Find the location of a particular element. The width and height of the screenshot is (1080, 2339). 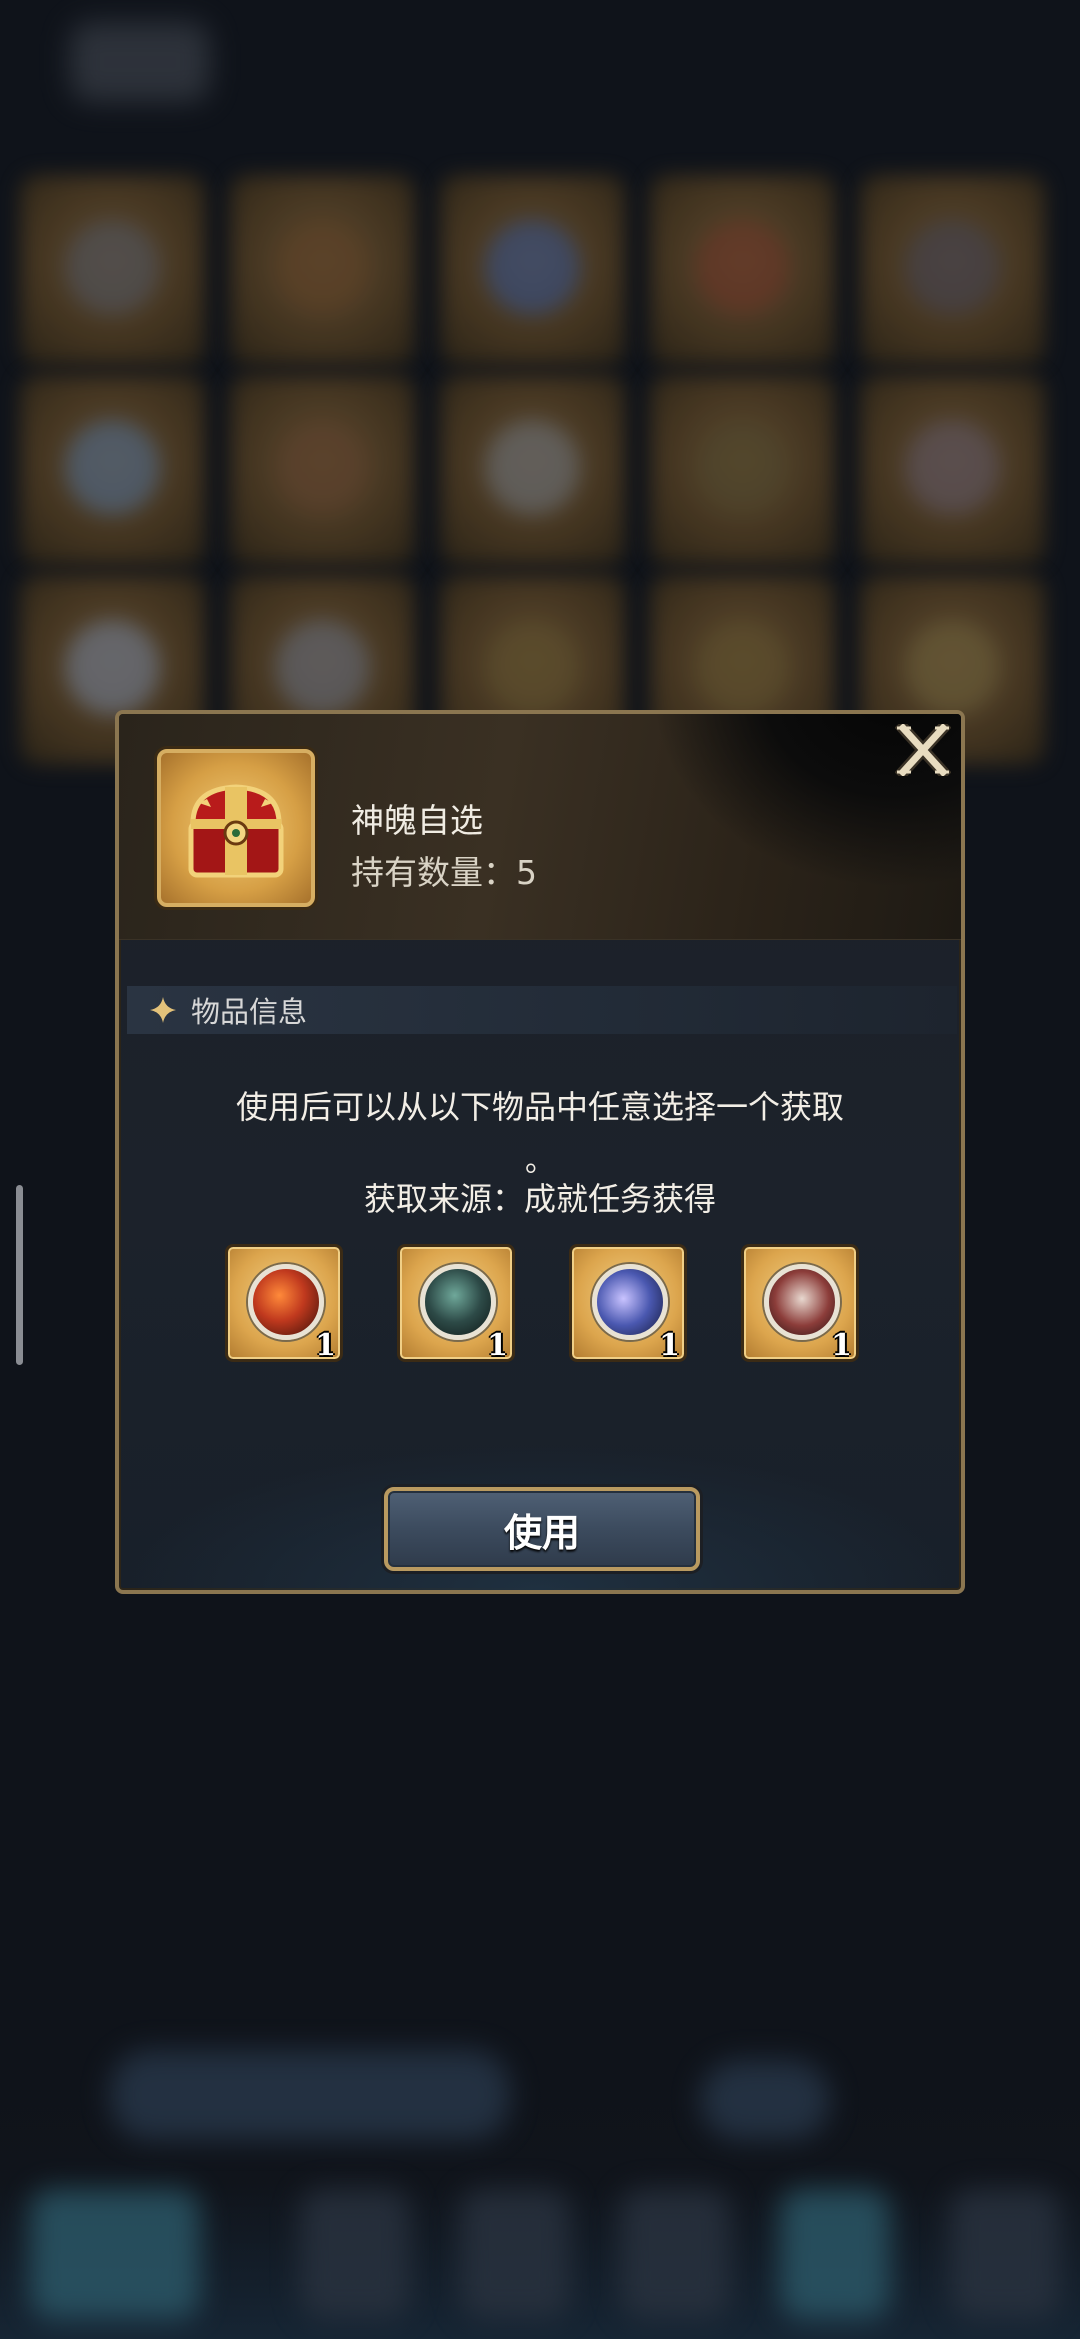

close-button is located at coordinates (923, 750).